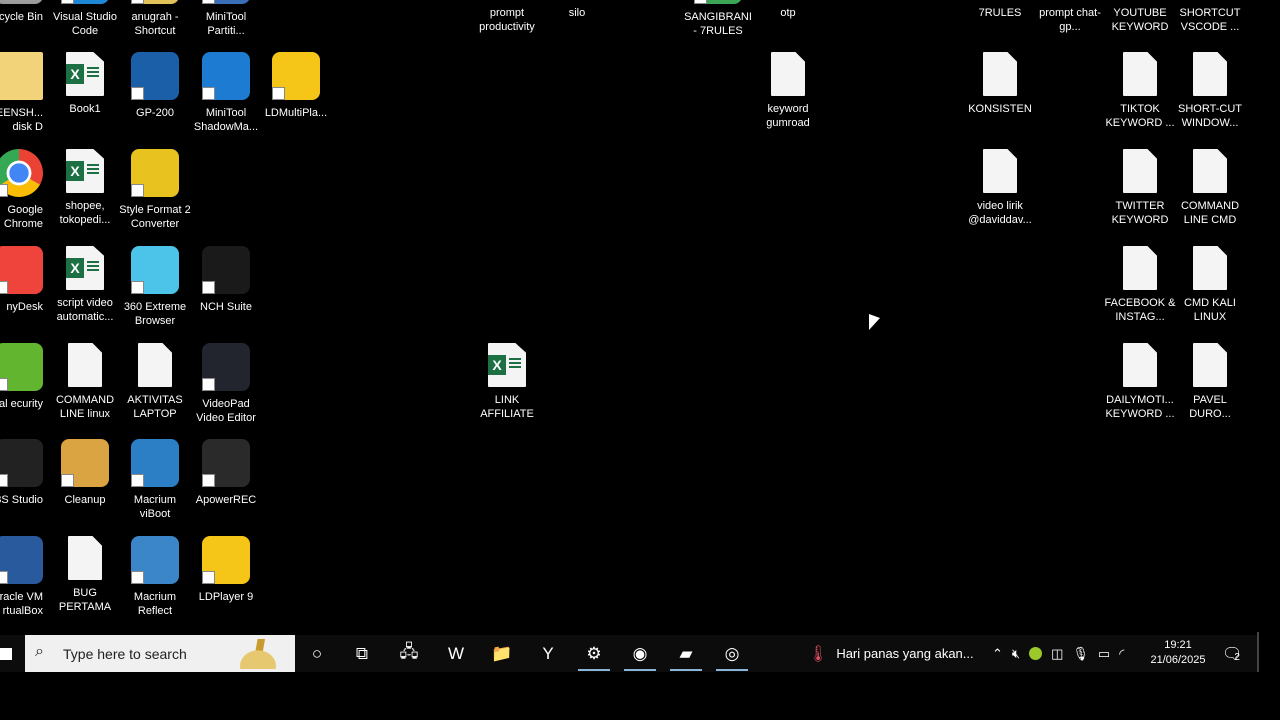  I want to click on desktop-icon: cycle Bin, so click(21, 12).